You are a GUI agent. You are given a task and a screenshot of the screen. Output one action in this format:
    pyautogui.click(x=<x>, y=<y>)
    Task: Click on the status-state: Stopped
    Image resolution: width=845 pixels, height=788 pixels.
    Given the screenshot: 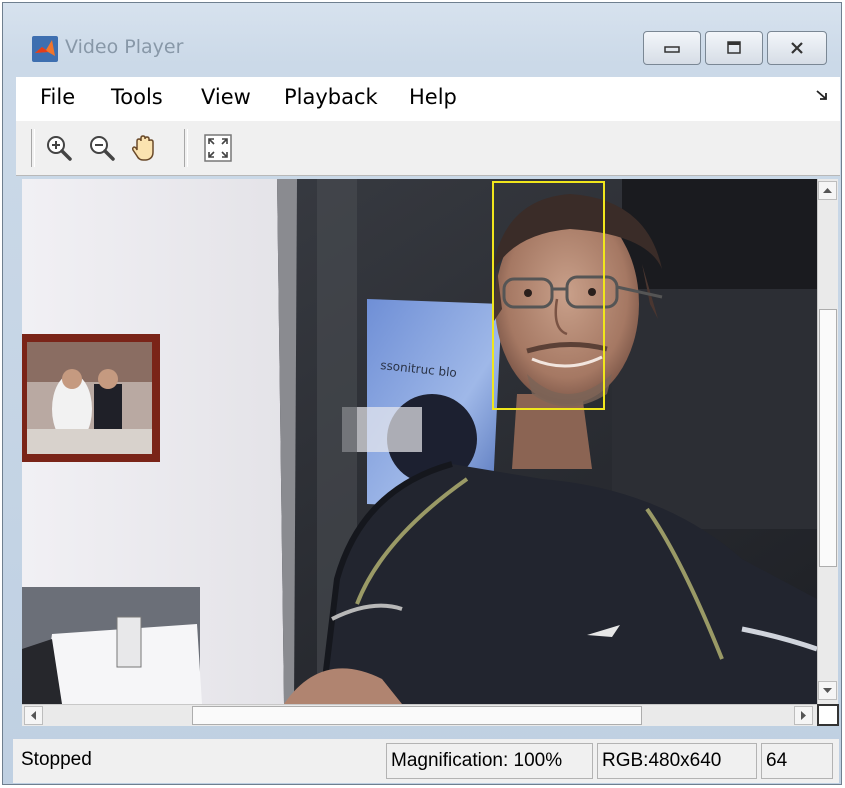 What is the action you would take?
    pyautogui.click(x=56, y=759)
    